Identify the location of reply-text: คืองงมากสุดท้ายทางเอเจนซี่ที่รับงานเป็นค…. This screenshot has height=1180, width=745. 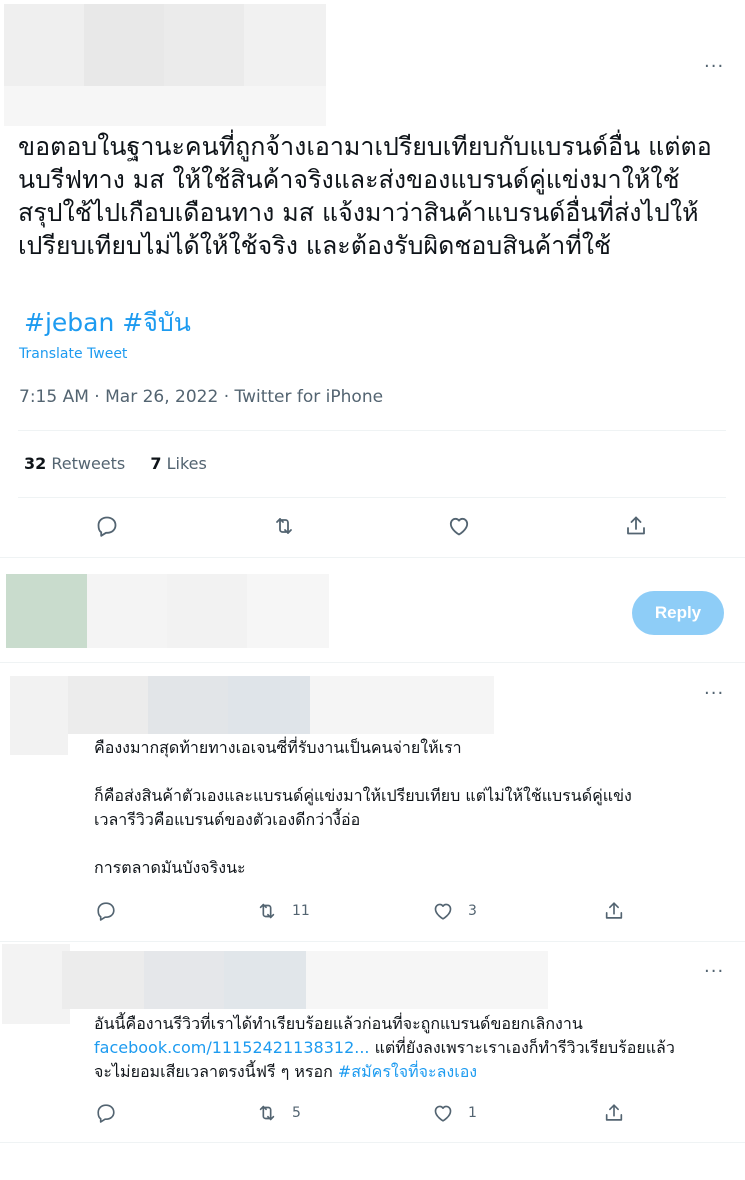
(363, 807).